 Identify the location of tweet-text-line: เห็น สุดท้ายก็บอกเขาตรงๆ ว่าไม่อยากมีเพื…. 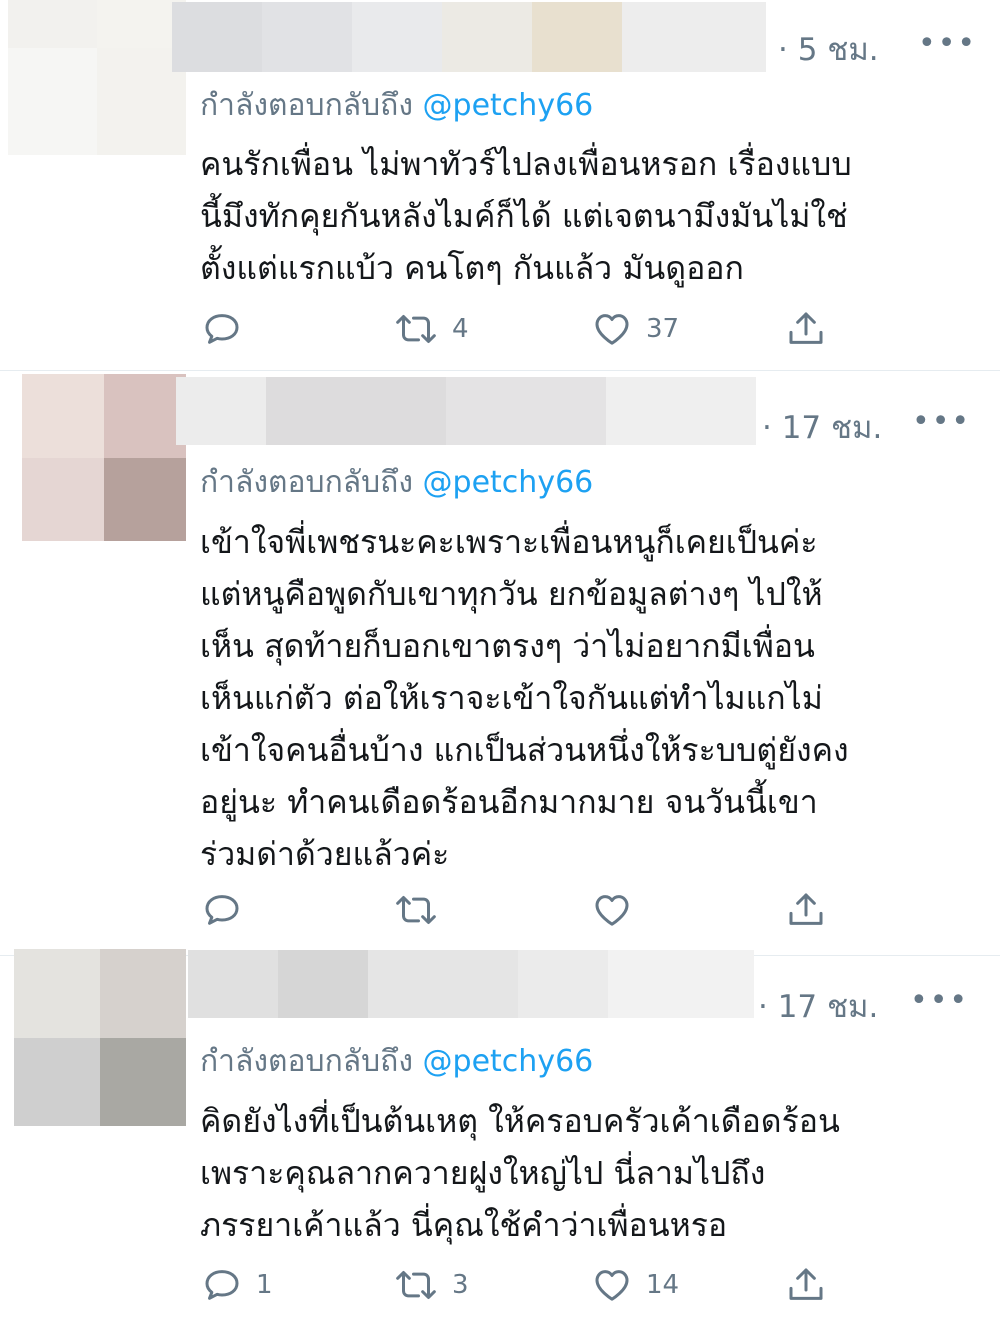
(507, 646).